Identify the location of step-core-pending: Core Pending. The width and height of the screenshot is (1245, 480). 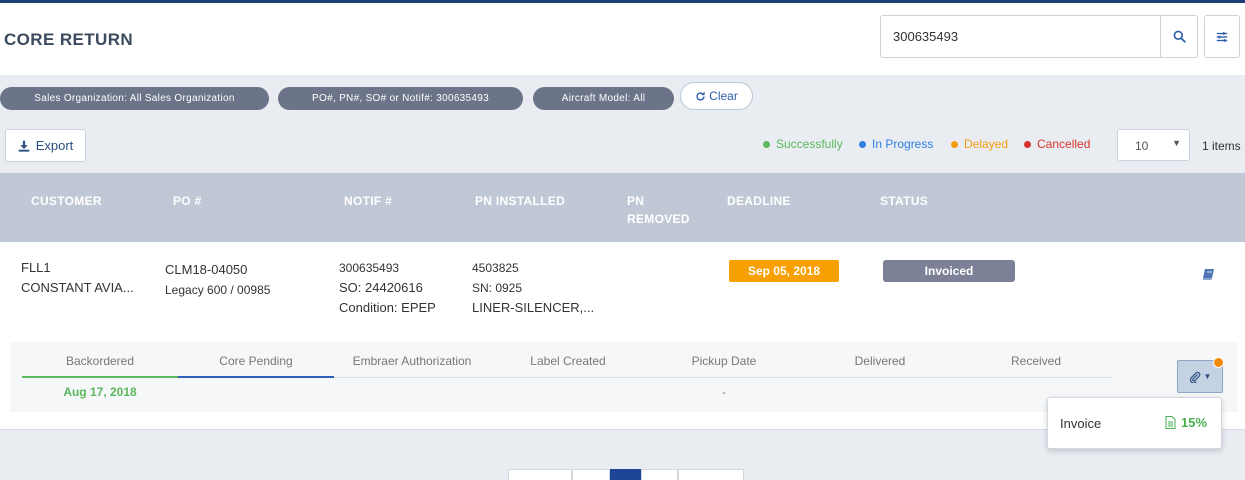
(256, 361).